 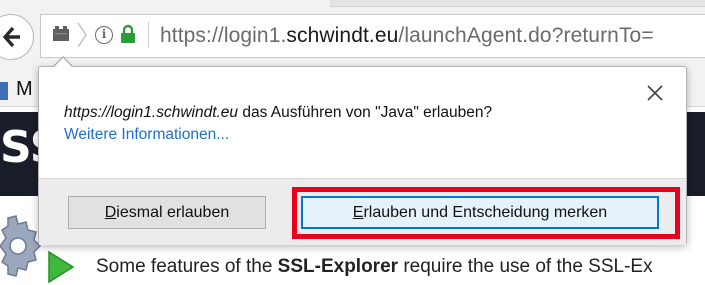 I want to click on back-arrow-icon, so click(x=11, y=37).